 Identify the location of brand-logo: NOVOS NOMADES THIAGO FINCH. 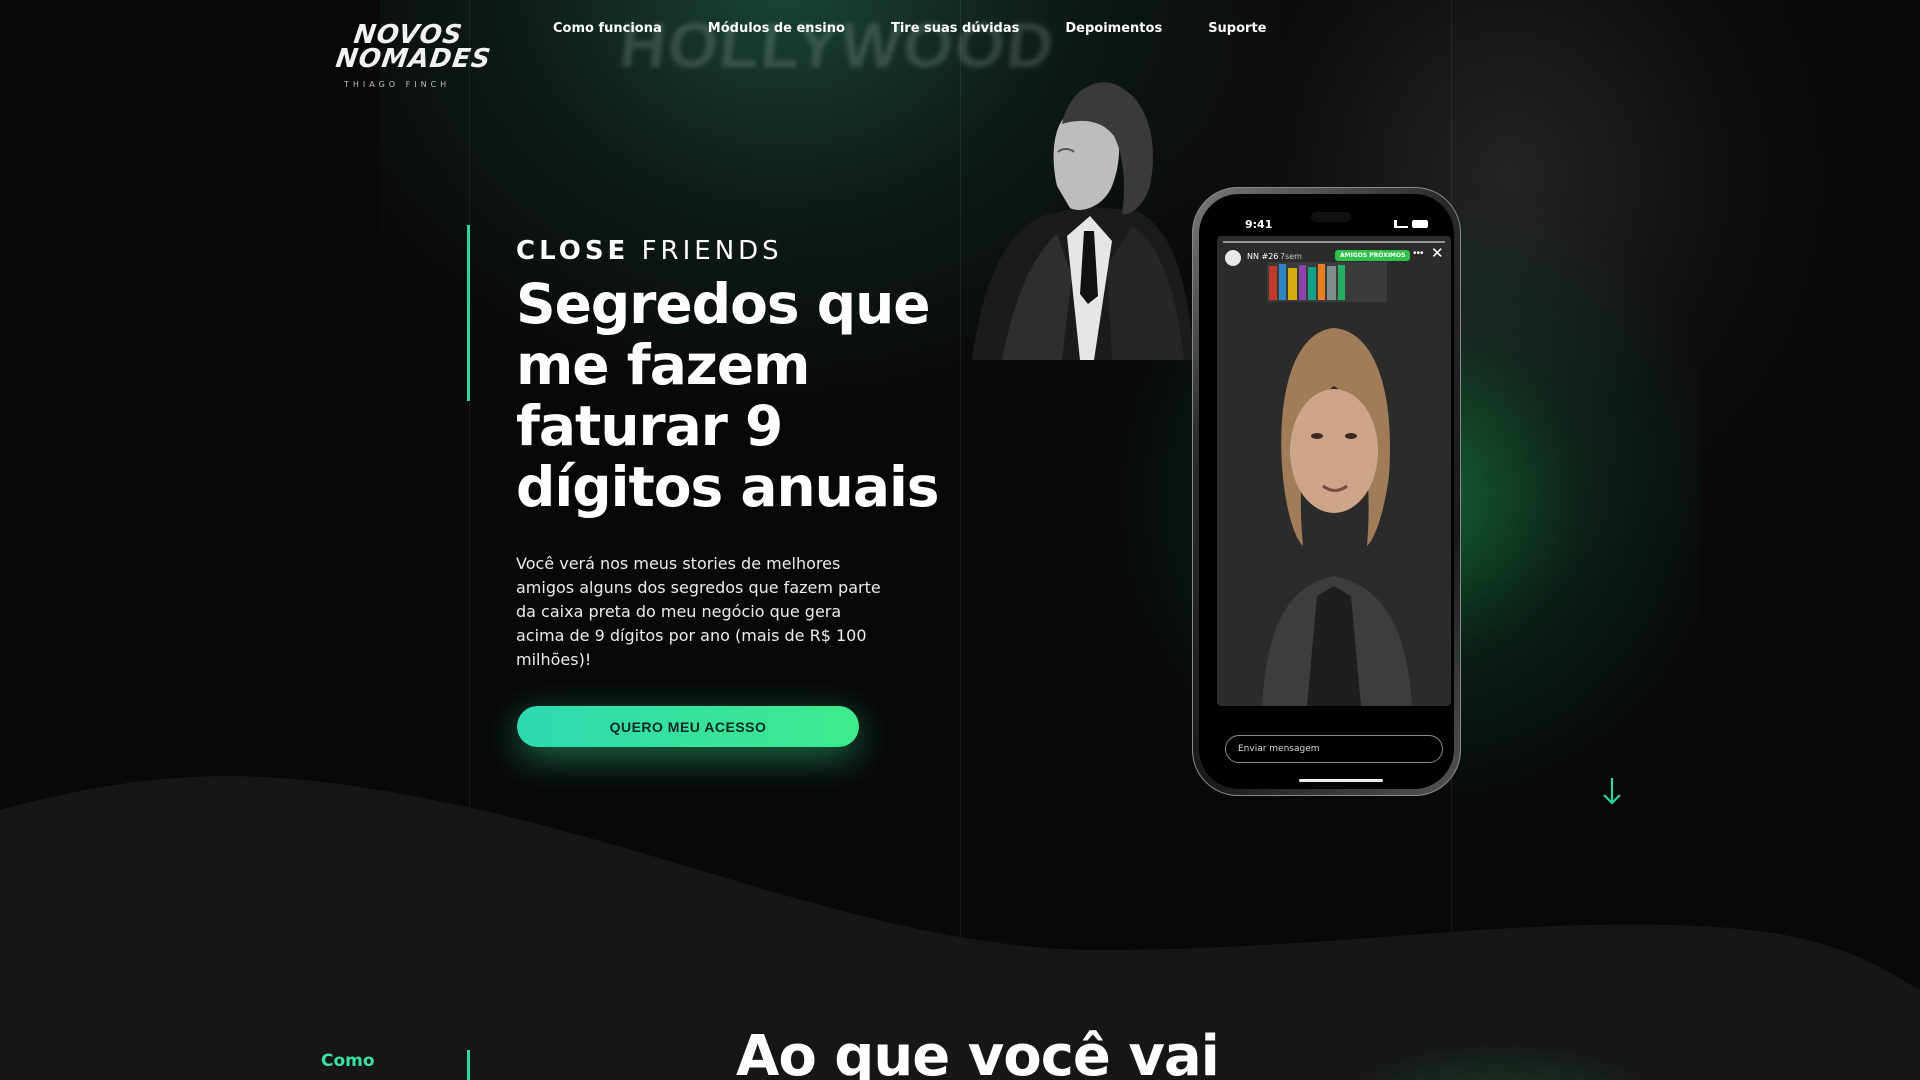
(413, 56).